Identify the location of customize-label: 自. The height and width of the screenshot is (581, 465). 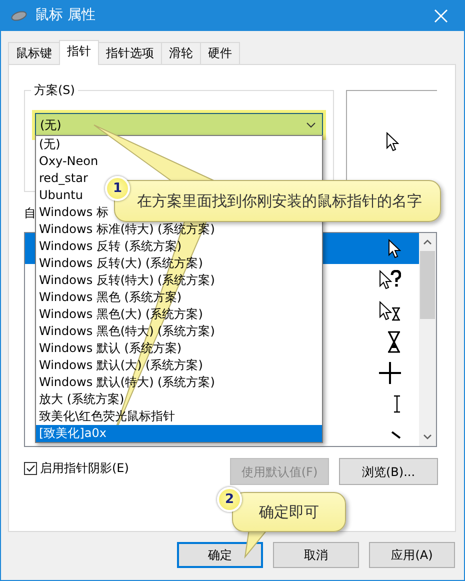
(30, 213).